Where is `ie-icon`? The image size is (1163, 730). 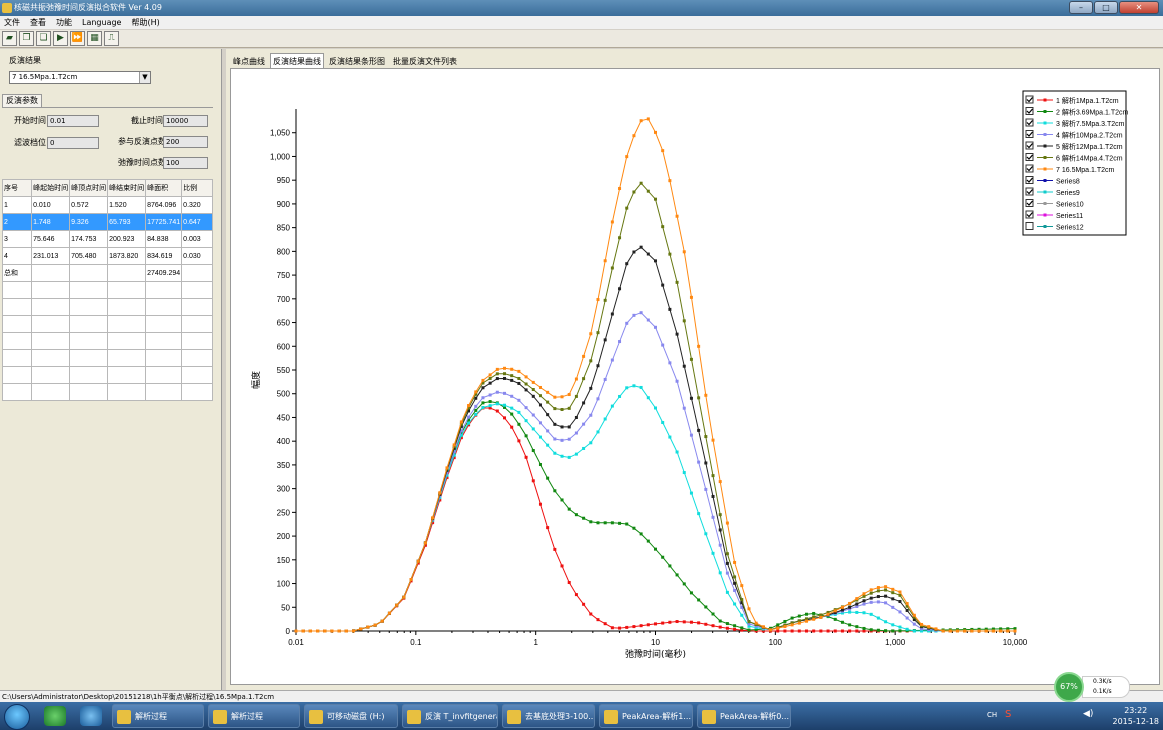
ie-icon is located at coordinates (91, 716).